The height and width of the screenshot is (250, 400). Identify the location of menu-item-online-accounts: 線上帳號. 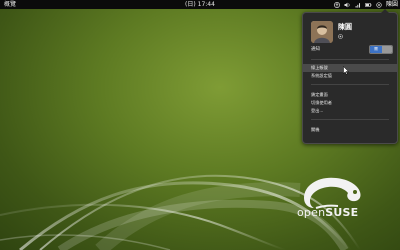
(350, 68).